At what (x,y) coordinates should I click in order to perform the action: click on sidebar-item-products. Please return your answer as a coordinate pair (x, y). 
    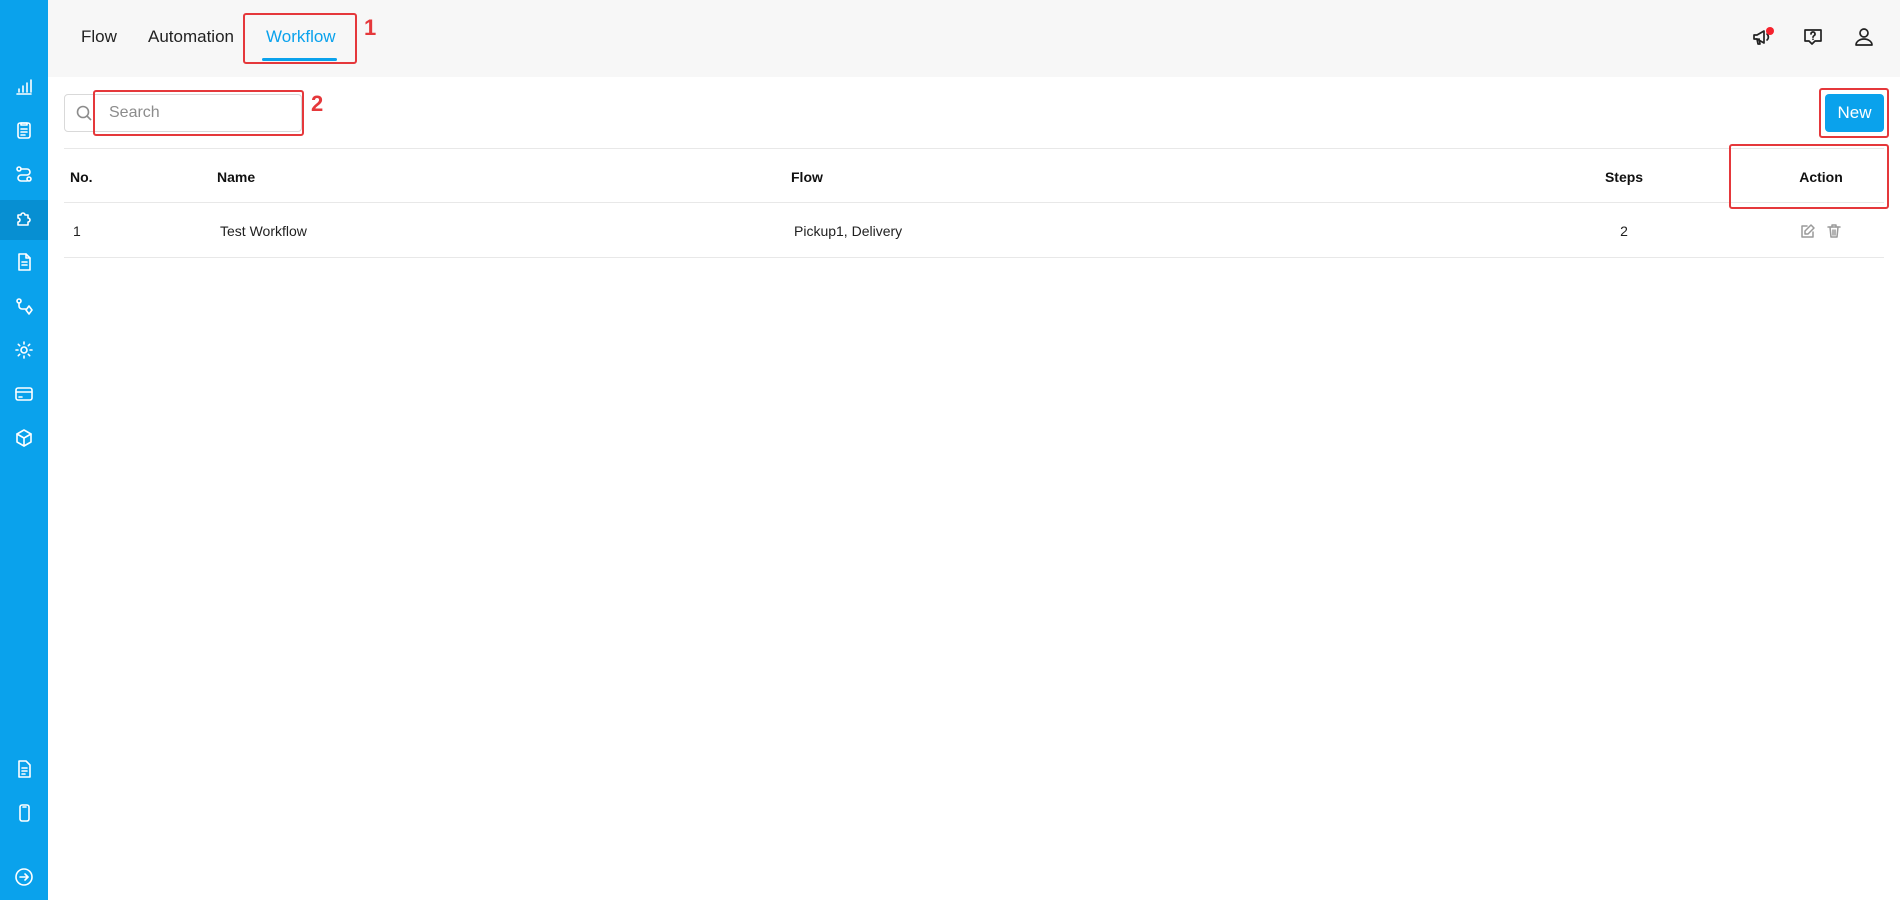
    Looking at the image, I should click on (24, 440).